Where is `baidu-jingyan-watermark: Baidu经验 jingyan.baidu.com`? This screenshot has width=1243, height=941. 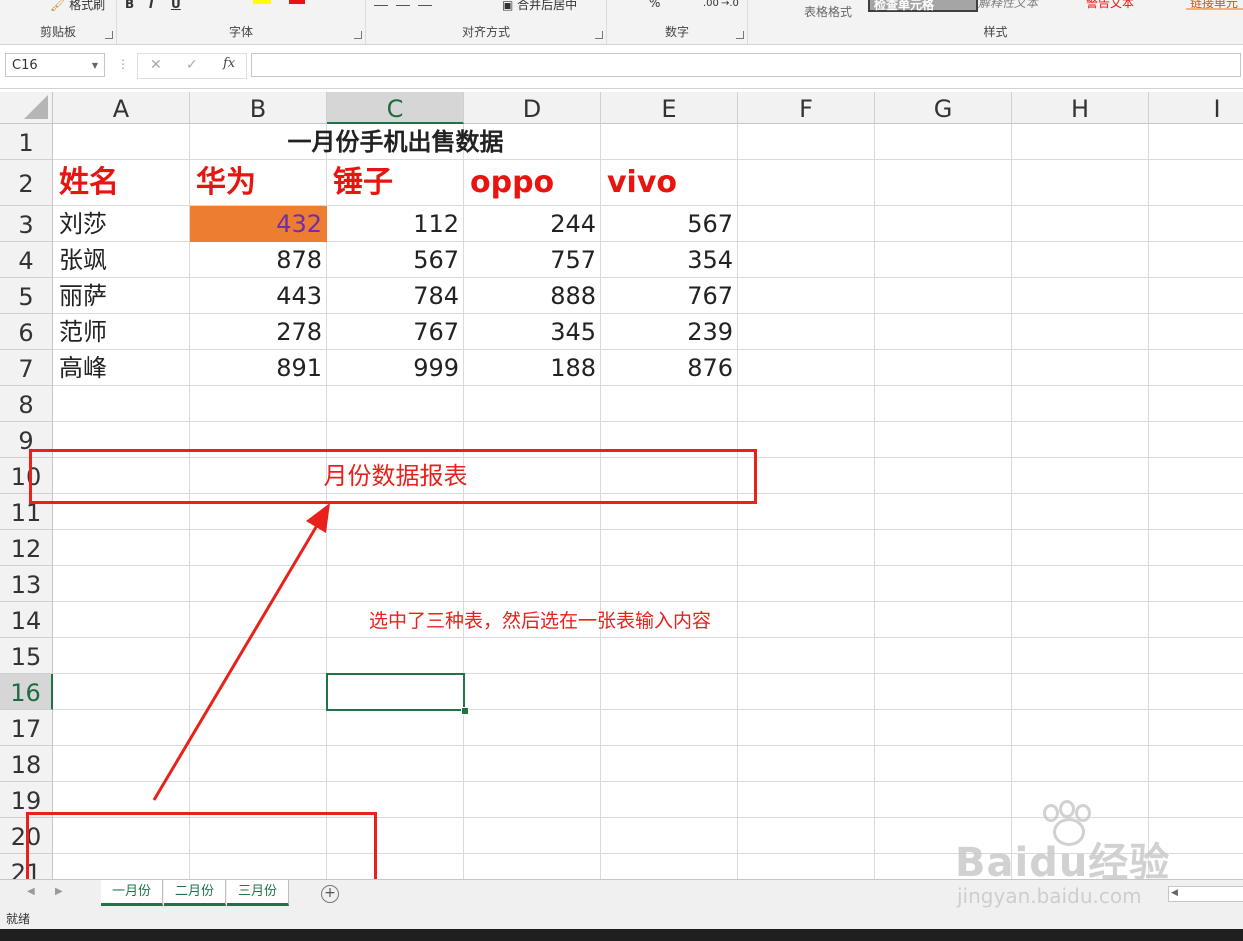 baidu-jingyan-watermark: Baidu经验 jingyan.baidu.com is located at coordinates (1085, 855).